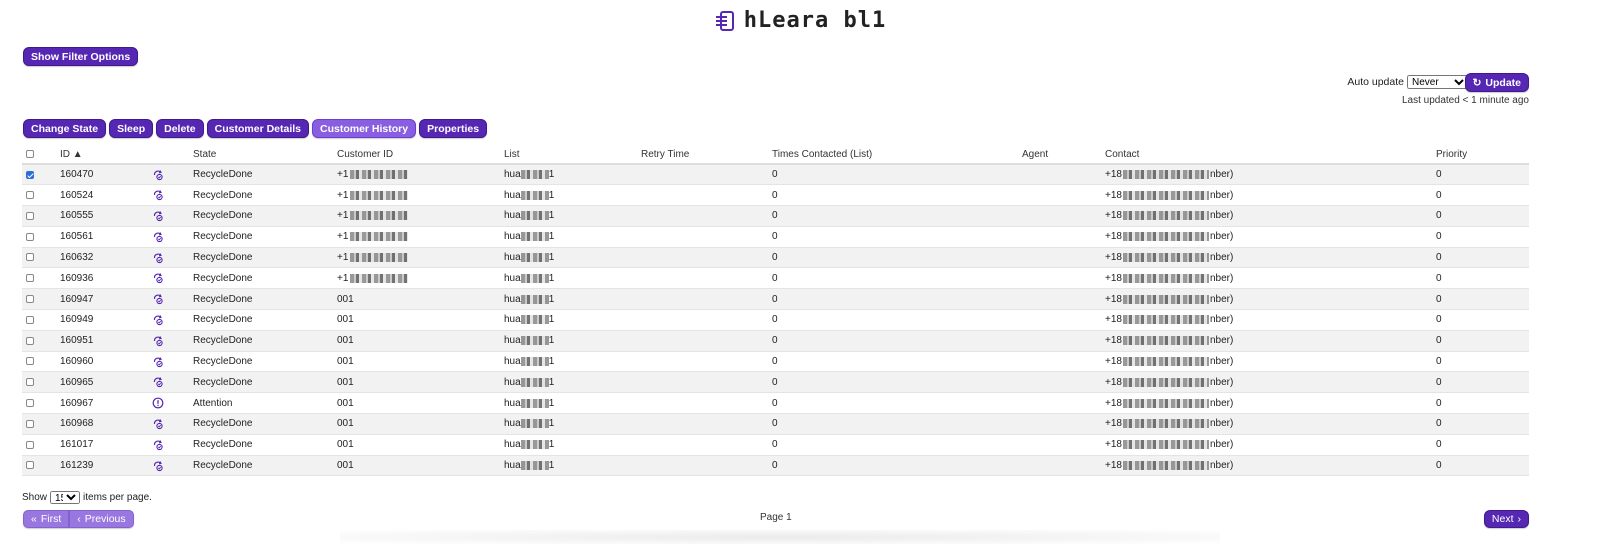 This screenshot has height=544, width=1600. Describe the element at coordinates (775, 278) in the screenshot. I see `table-row: 160936 RecycleDone +1 hua 1 0 +18 nber) 0` at that location.